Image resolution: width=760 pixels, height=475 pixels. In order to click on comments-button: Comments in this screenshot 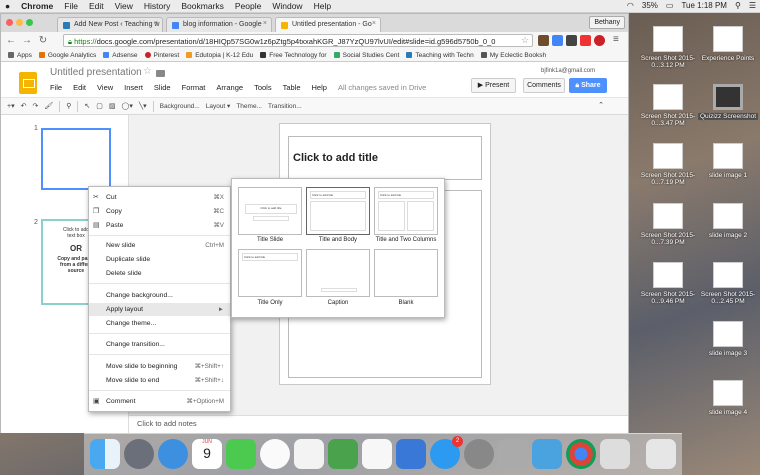, I will do `click(544, 85)`.